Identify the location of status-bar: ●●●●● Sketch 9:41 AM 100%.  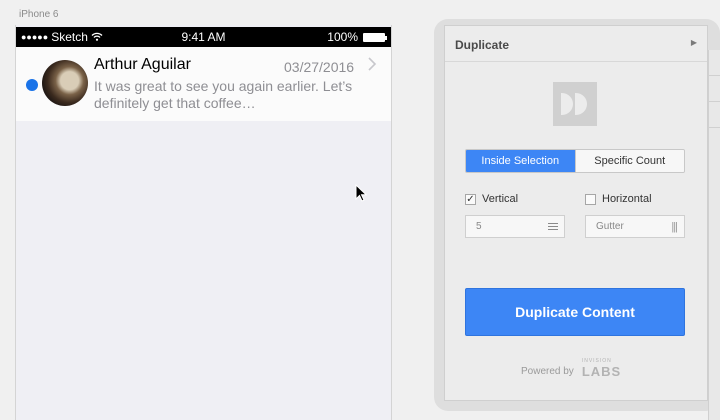
(203, 37).